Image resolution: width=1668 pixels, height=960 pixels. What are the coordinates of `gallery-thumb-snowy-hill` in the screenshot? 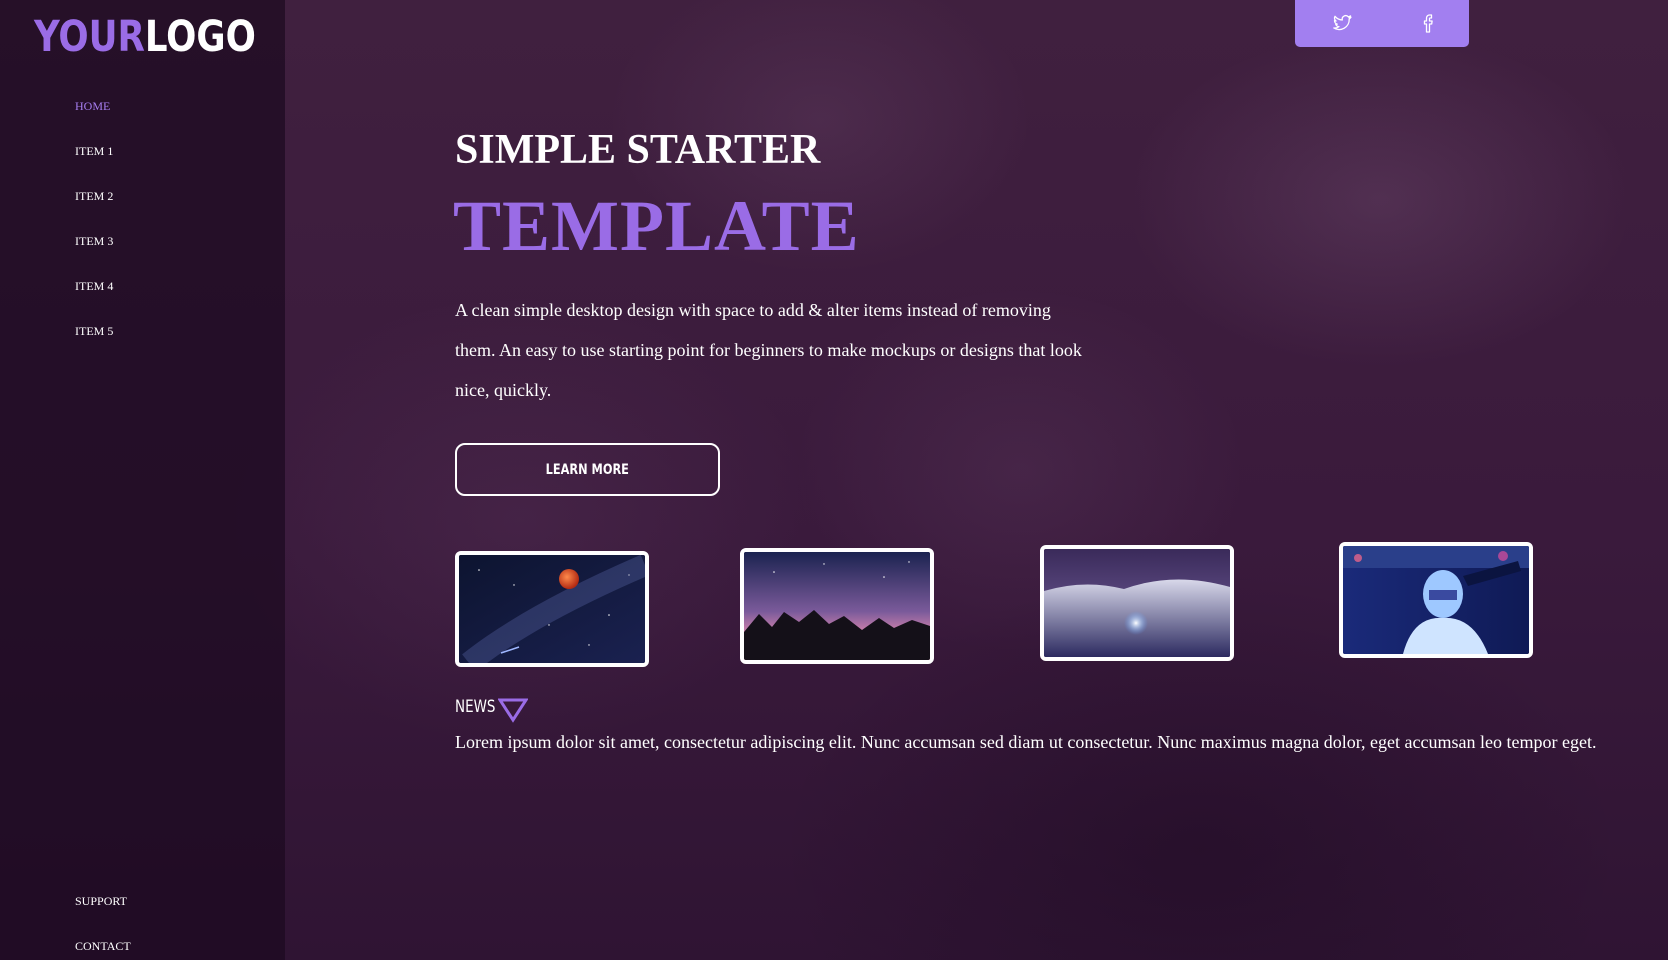 It's located at (1137, 603).